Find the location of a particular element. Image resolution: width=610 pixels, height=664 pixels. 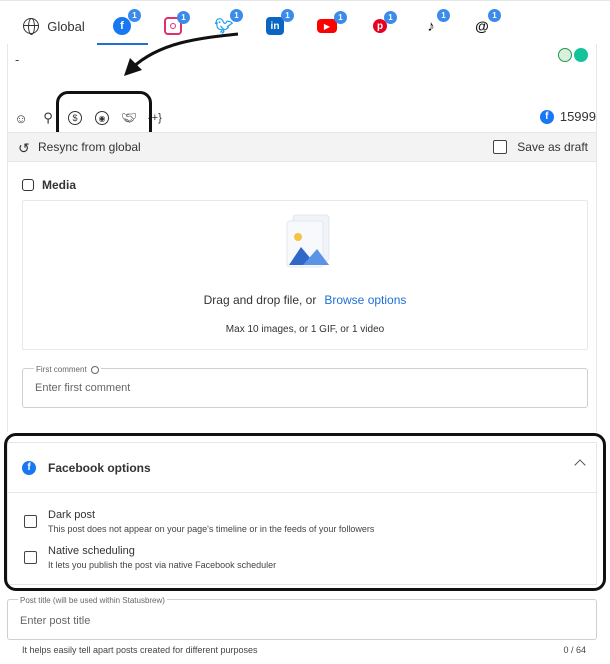

char-count-value: 15999 is located at coordinates (577, 116).